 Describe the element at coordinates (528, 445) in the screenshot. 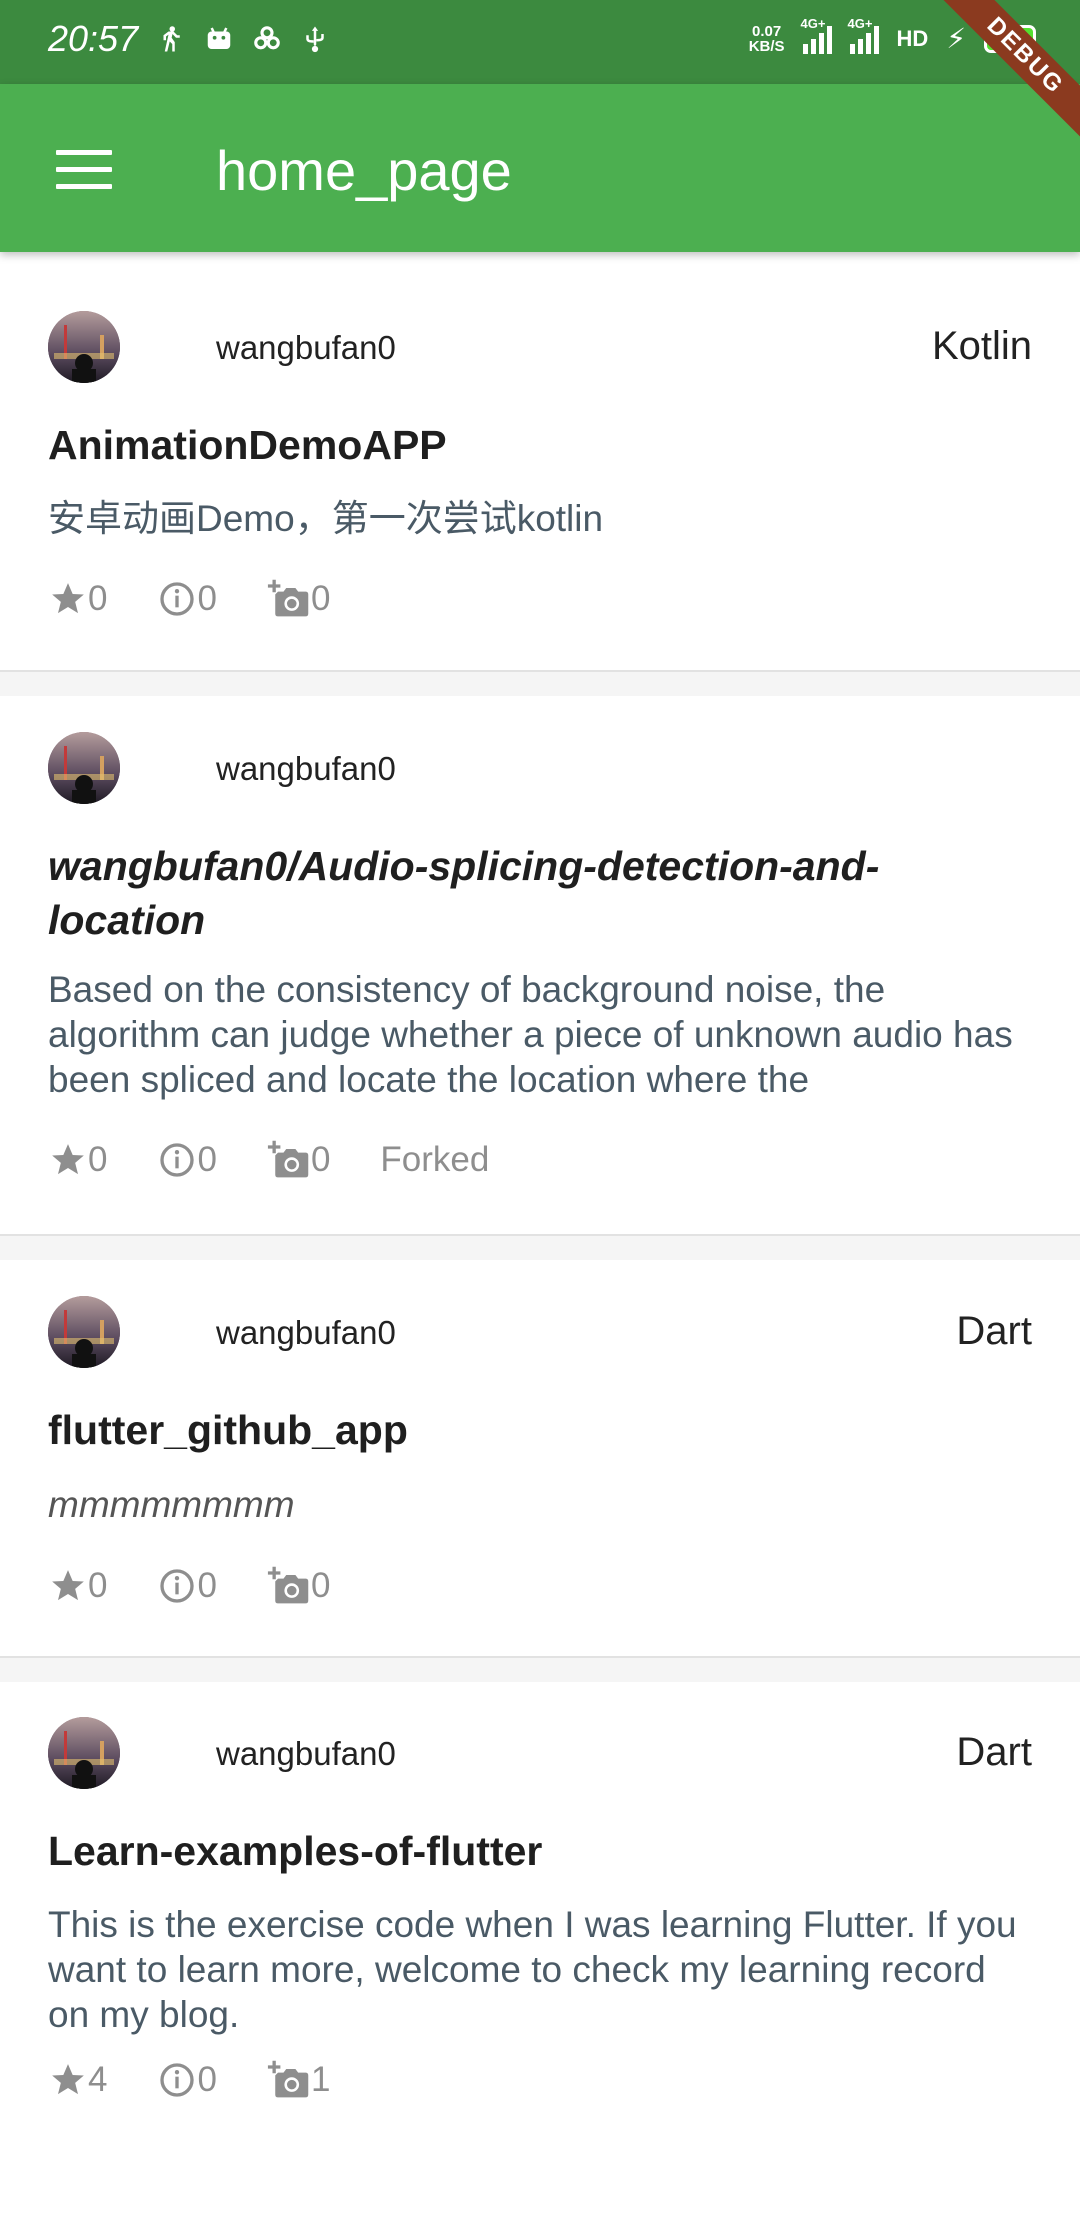

I see `repo-name: AnimationDemoAPP` at that location.